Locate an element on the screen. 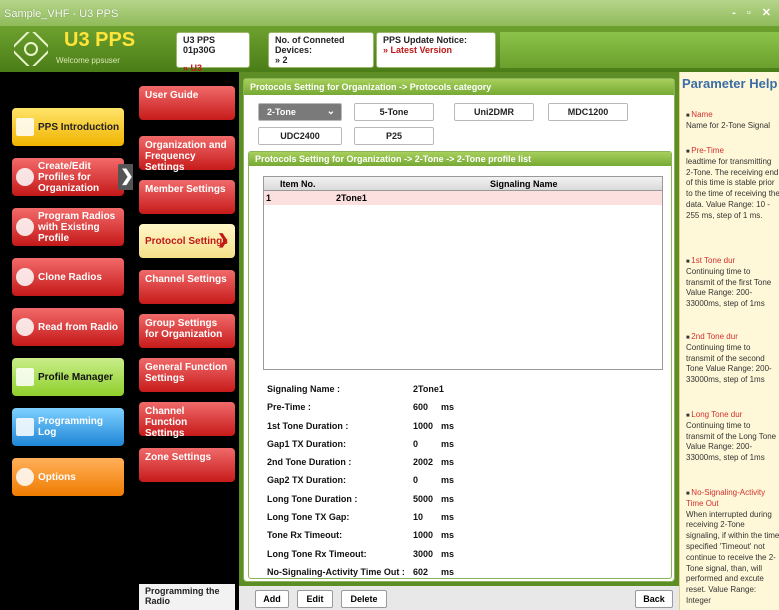  table-header: Item No. Signaling Name is located at coordinates (463, 184).